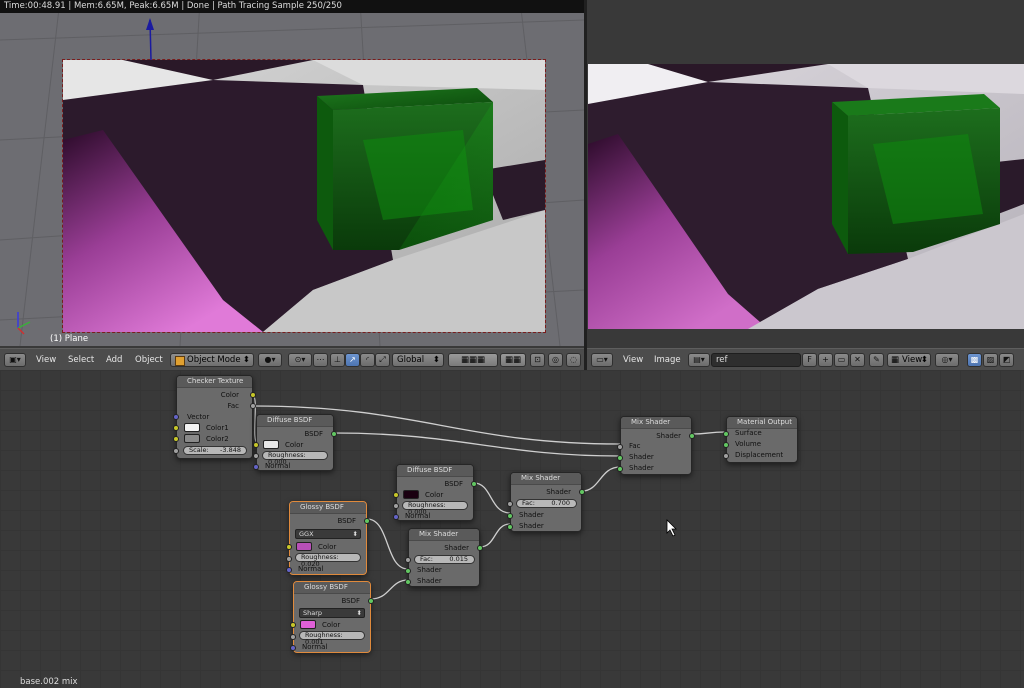 The height and width of the screenshot is (688, 1024). What do you see at coordinates (1006, 360) in the screenshot?
I see `channels-z-icon: ◩` at bounding box center [1006, 360].